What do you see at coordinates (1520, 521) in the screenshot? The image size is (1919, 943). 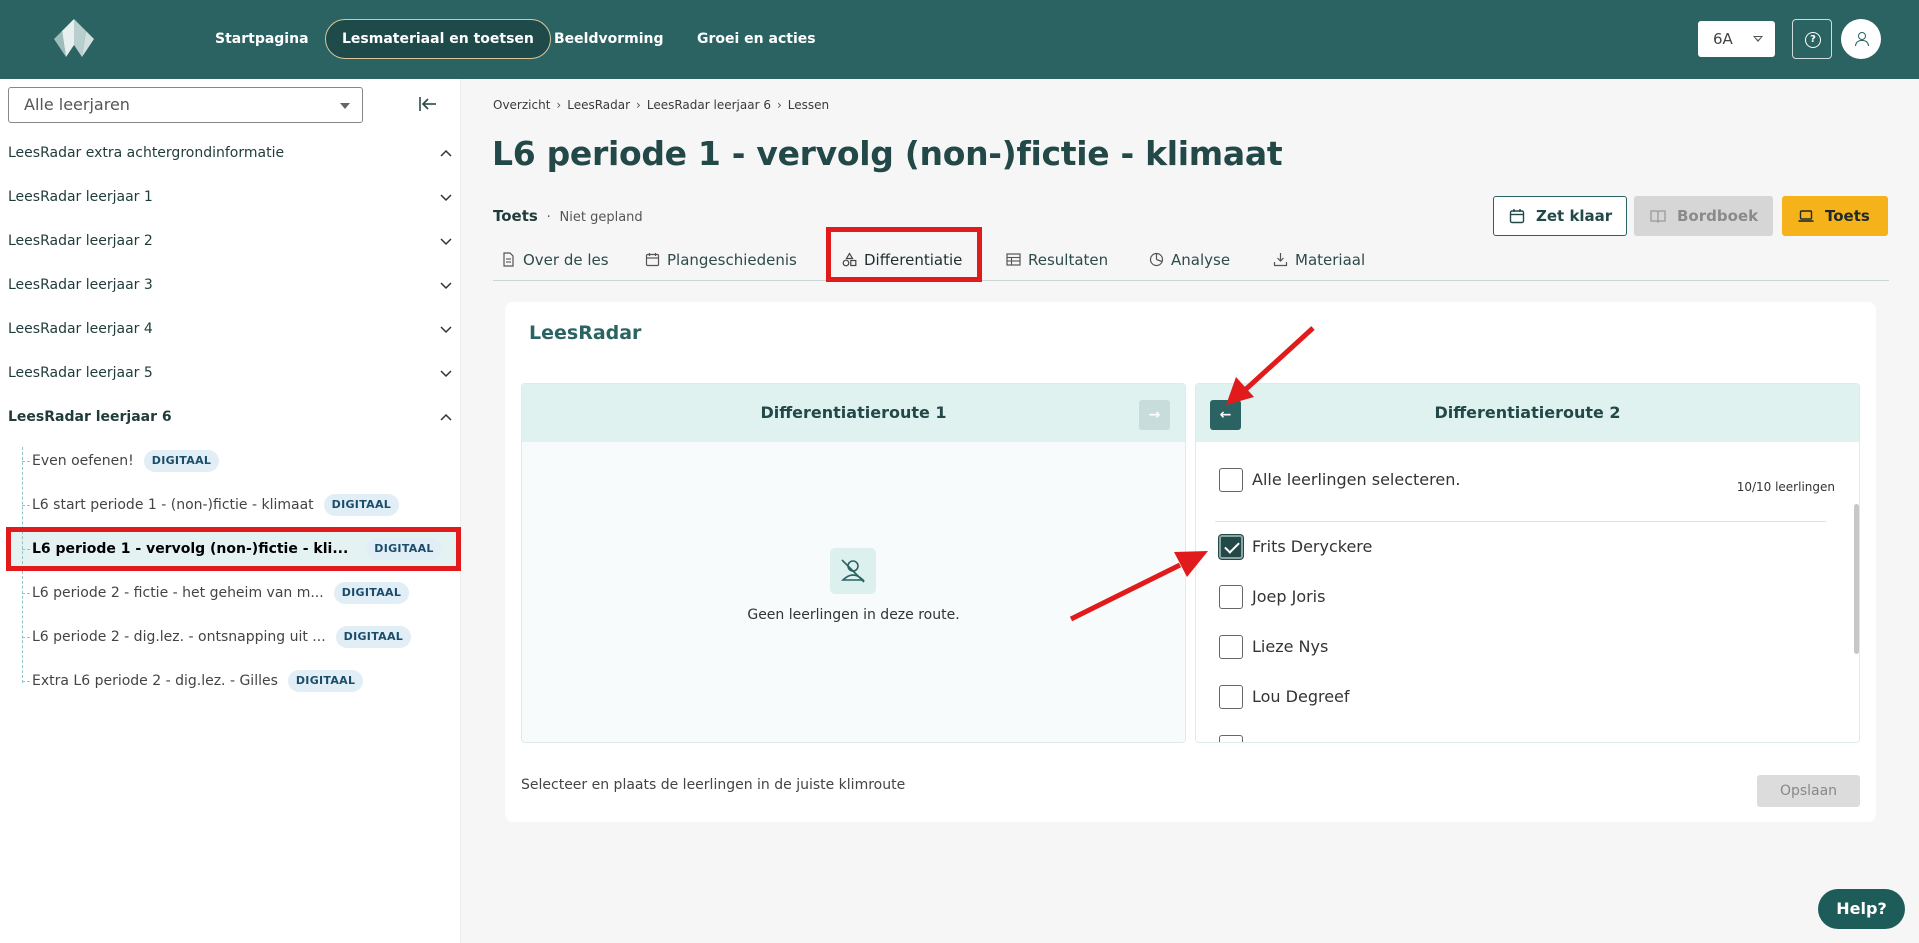 I see `divider` at bounding box center [1520, 521].